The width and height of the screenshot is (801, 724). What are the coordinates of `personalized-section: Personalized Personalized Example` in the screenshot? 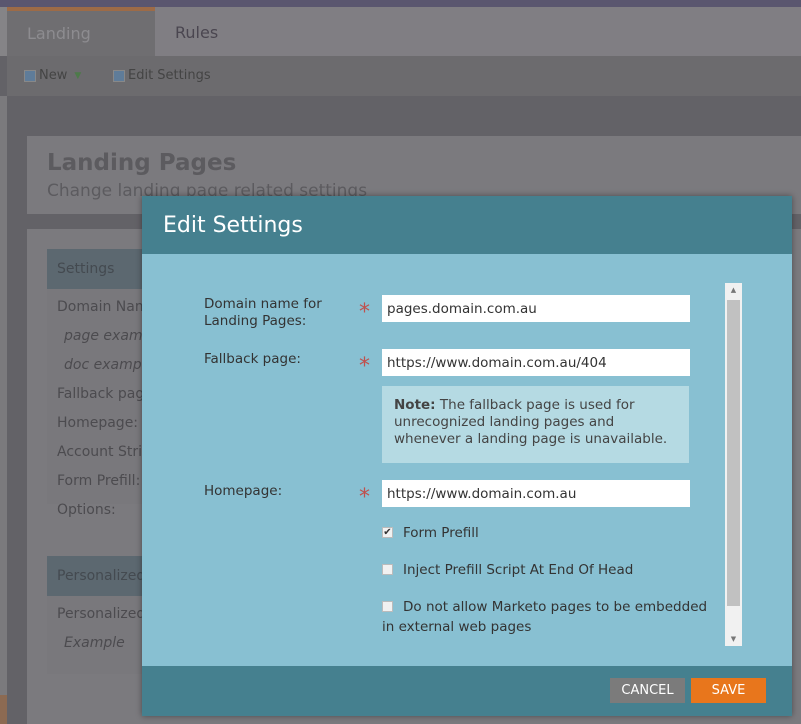 It's located at (102, 615).